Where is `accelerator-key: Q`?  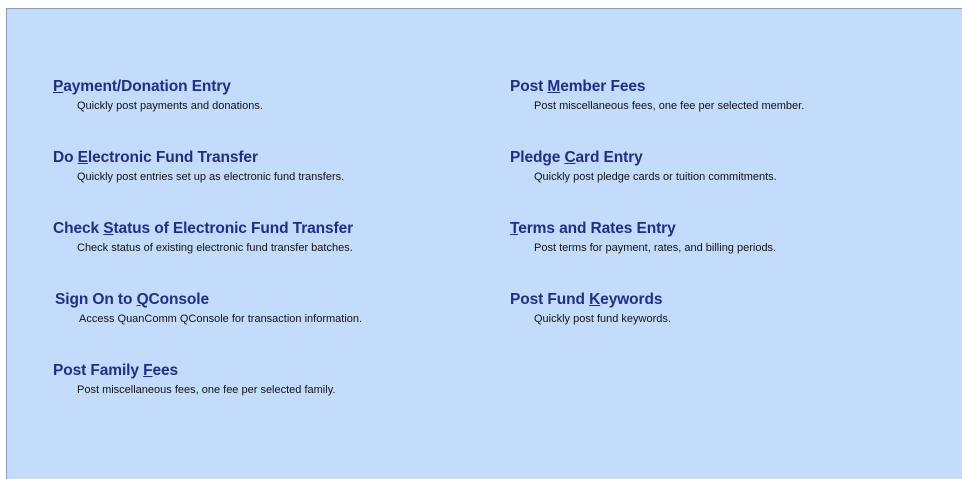
accelerator-key: Q is located at coordinates (142, 299).